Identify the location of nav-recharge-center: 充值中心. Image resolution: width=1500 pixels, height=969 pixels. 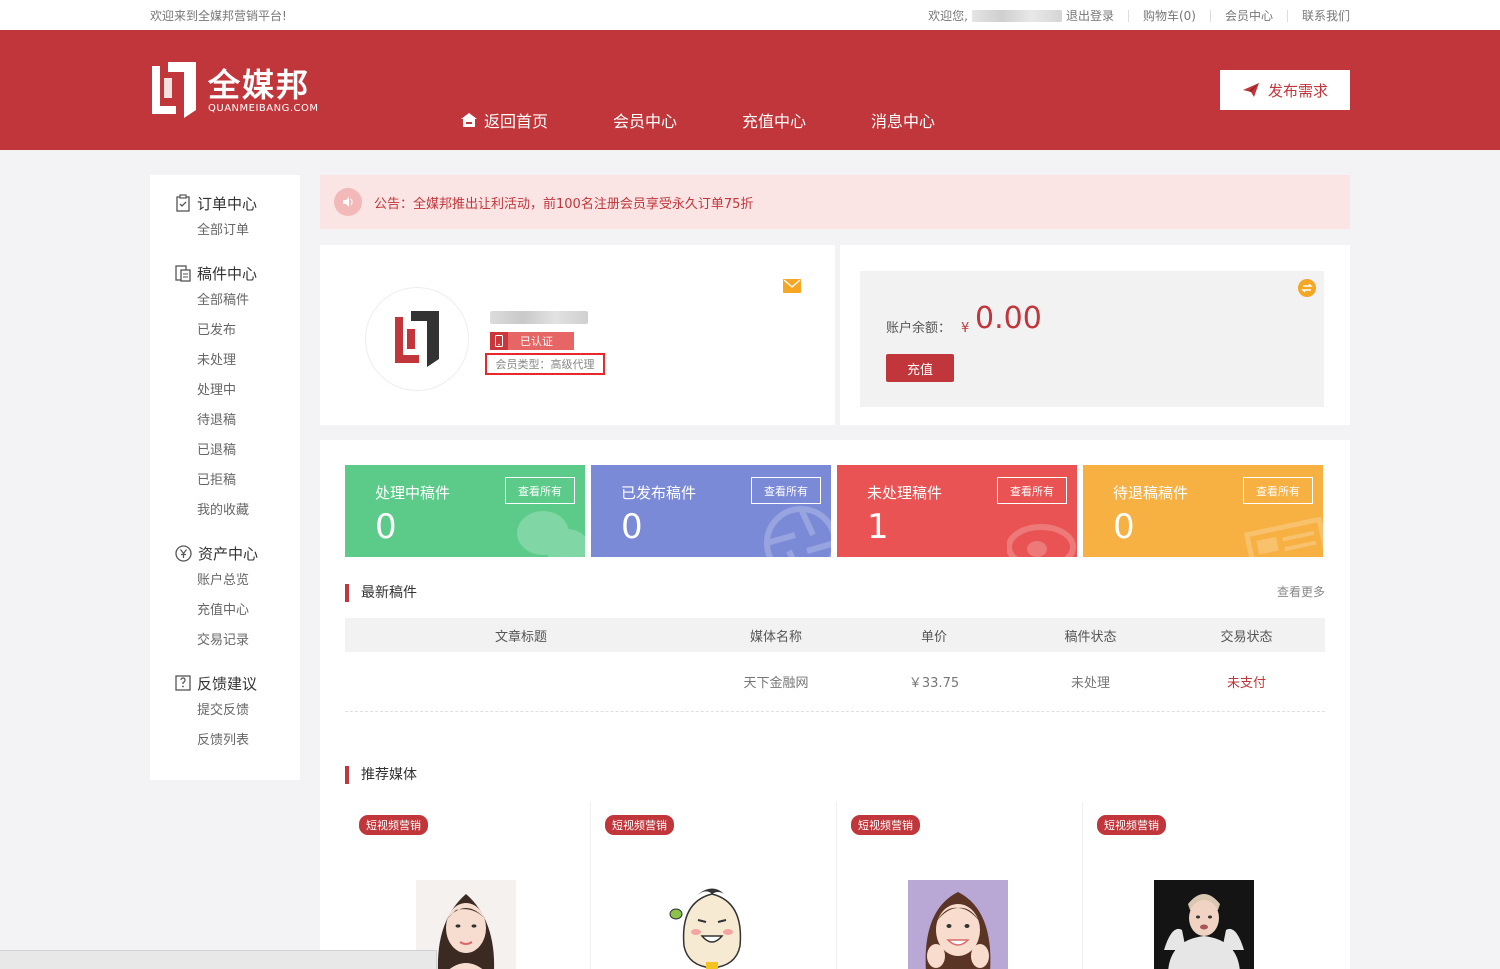
(774, 120).